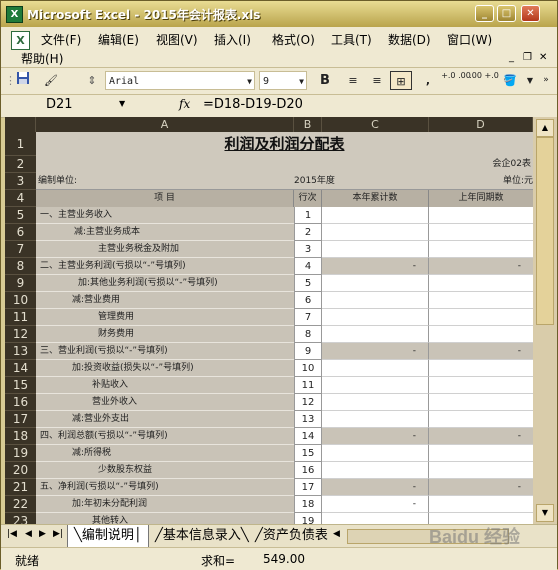 Image resolution: width=558 pixels, height=570 pixels. I want to click on item-cell: 减:主营业务成本, so click(165, 232).